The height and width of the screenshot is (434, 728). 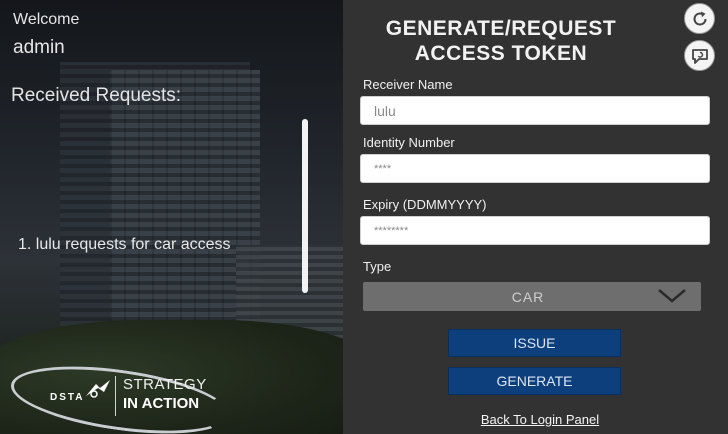 What do you see at coordinates (39, 47) in the screenshot?
I see `username: admin` at bounding box center [39, 47].